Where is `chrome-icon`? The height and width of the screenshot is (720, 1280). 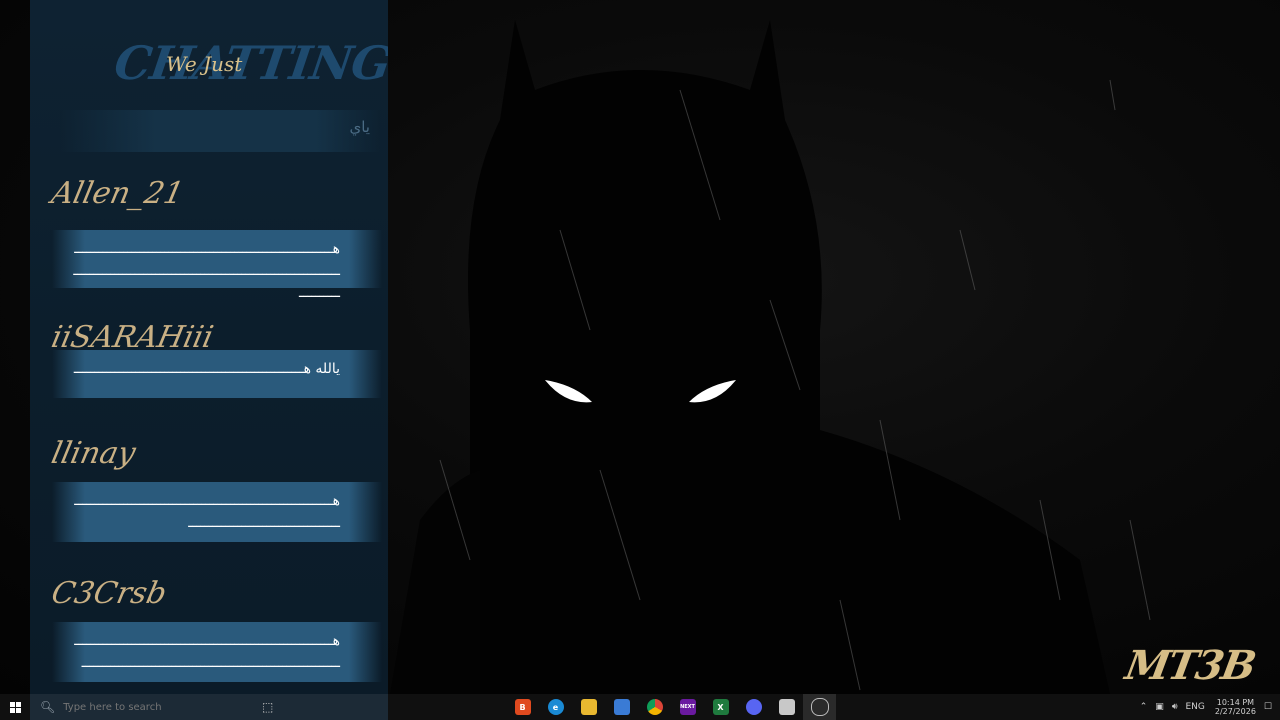
chrome-icon is located at coordinates (654, 707).